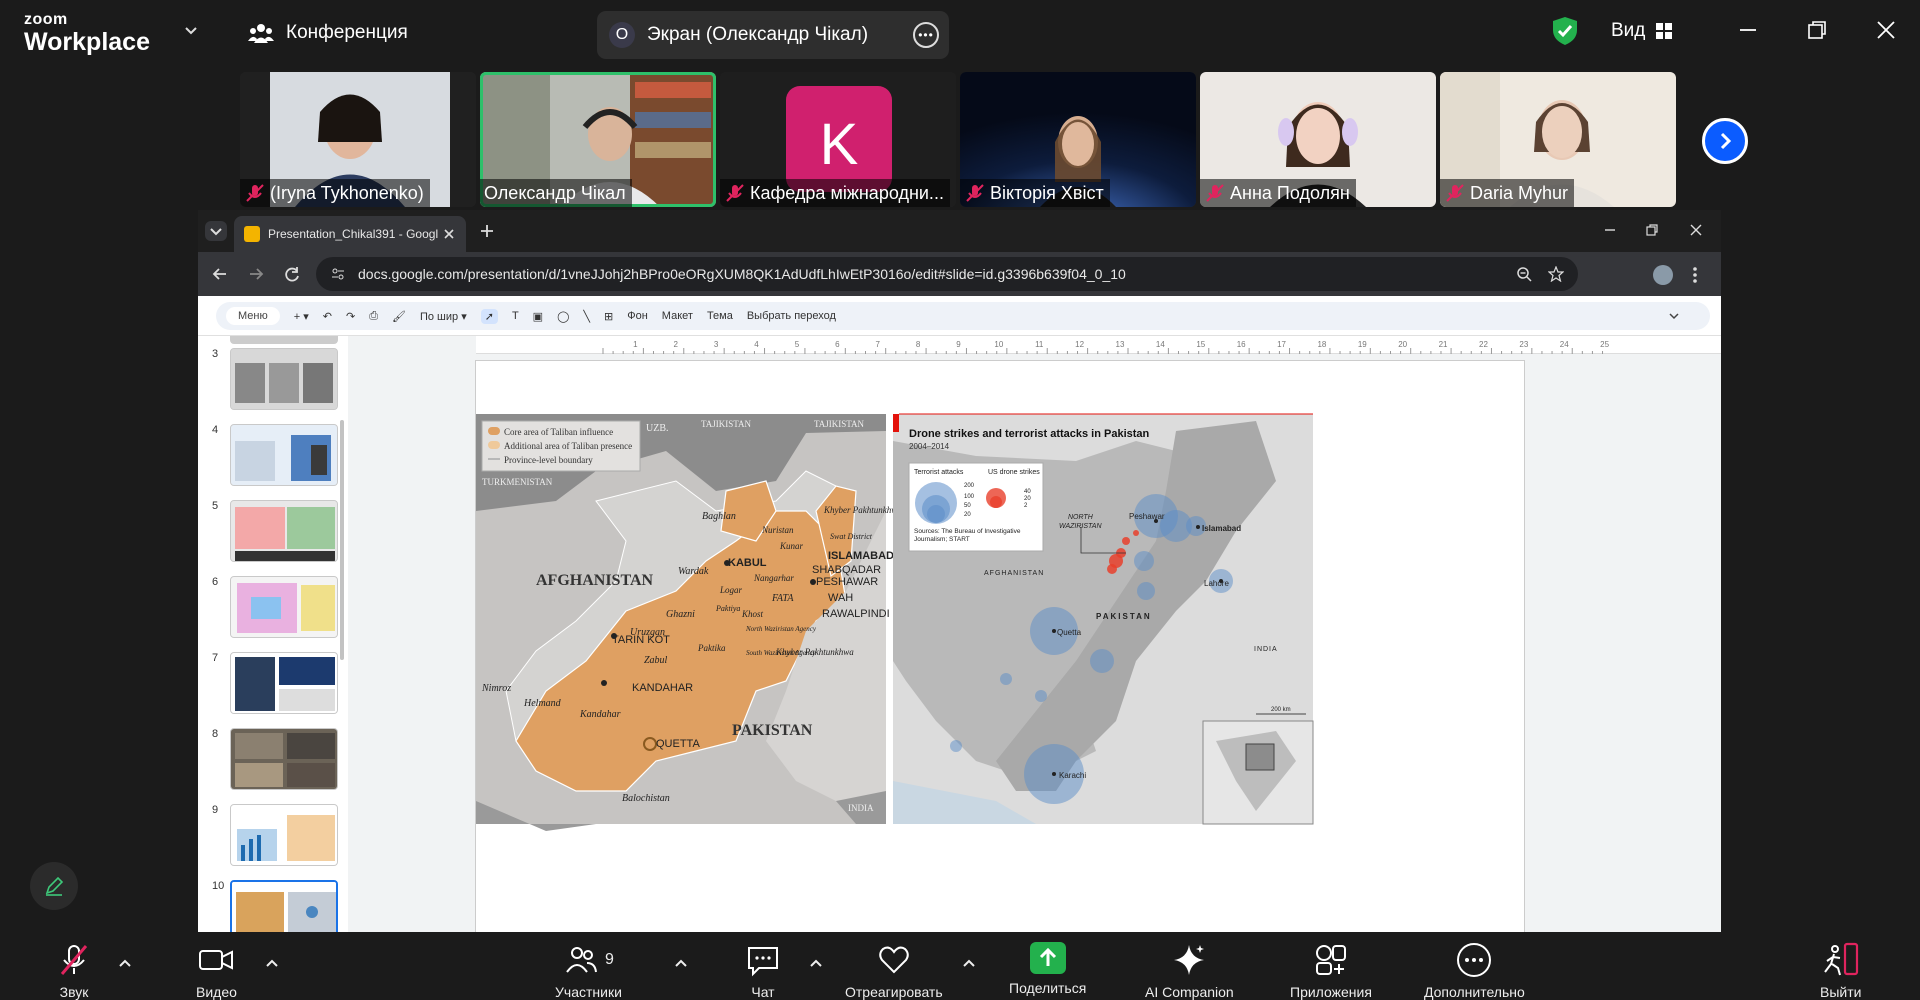  What do you see at coordinates (216, 231) in the screenshot?
I see `tab-search-icon` at bounding box center [216, 231].